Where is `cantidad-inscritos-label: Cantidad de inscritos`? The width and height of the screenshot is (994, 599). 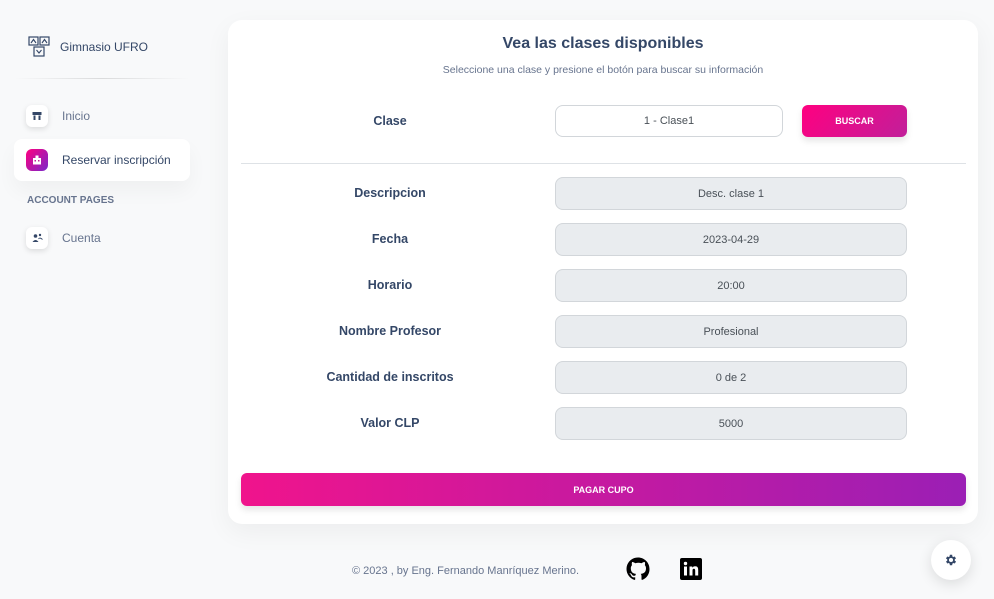
cantidad-inscritos-label: Cantidad de inscritos is located at coordinates (390, 377).